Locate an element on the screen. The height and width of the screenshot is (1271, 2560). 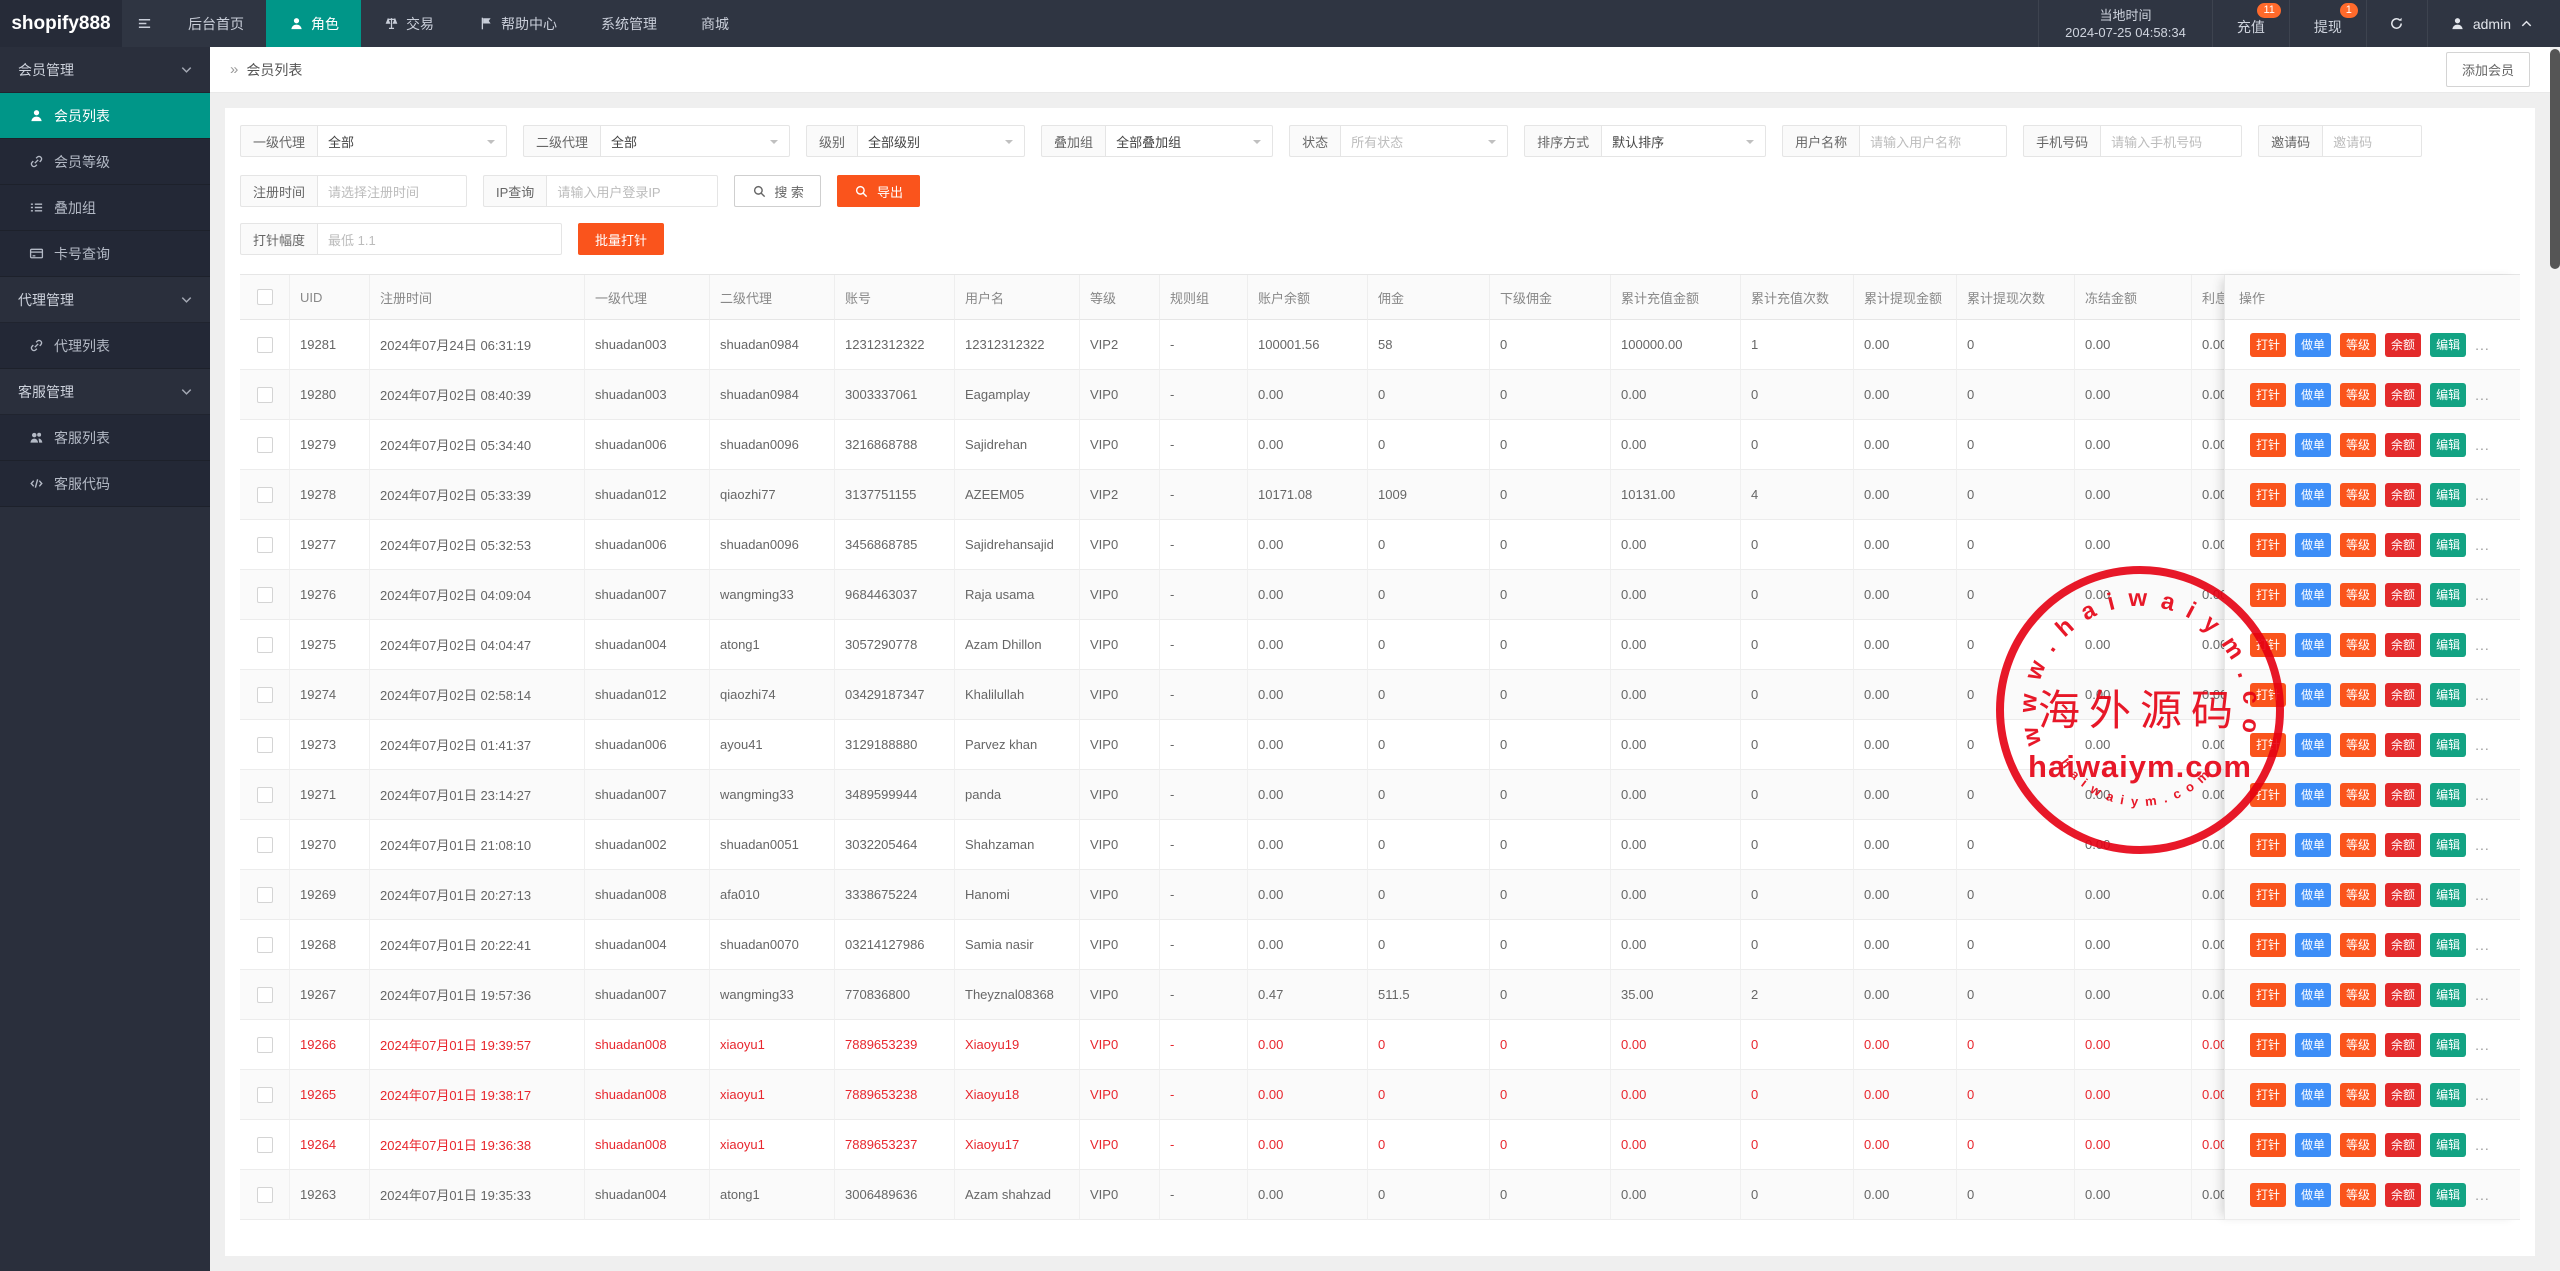
phone-input: 请输入手机号码 is located at coordinates (2171, 141).